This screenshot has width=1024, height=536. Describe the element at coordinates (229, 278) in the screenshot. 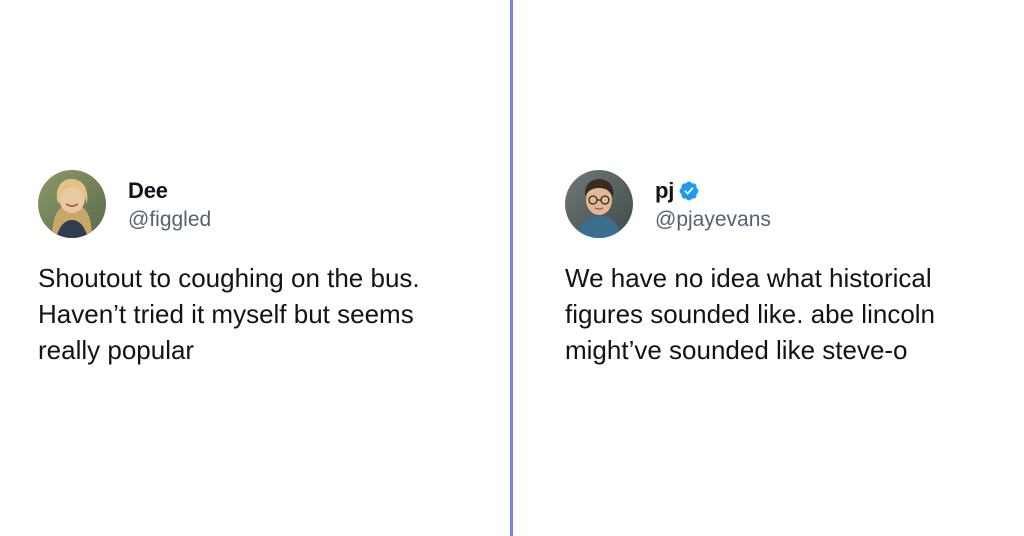

I see `tweet-text-line: Shoutout to coughing on the bus.` at that location.